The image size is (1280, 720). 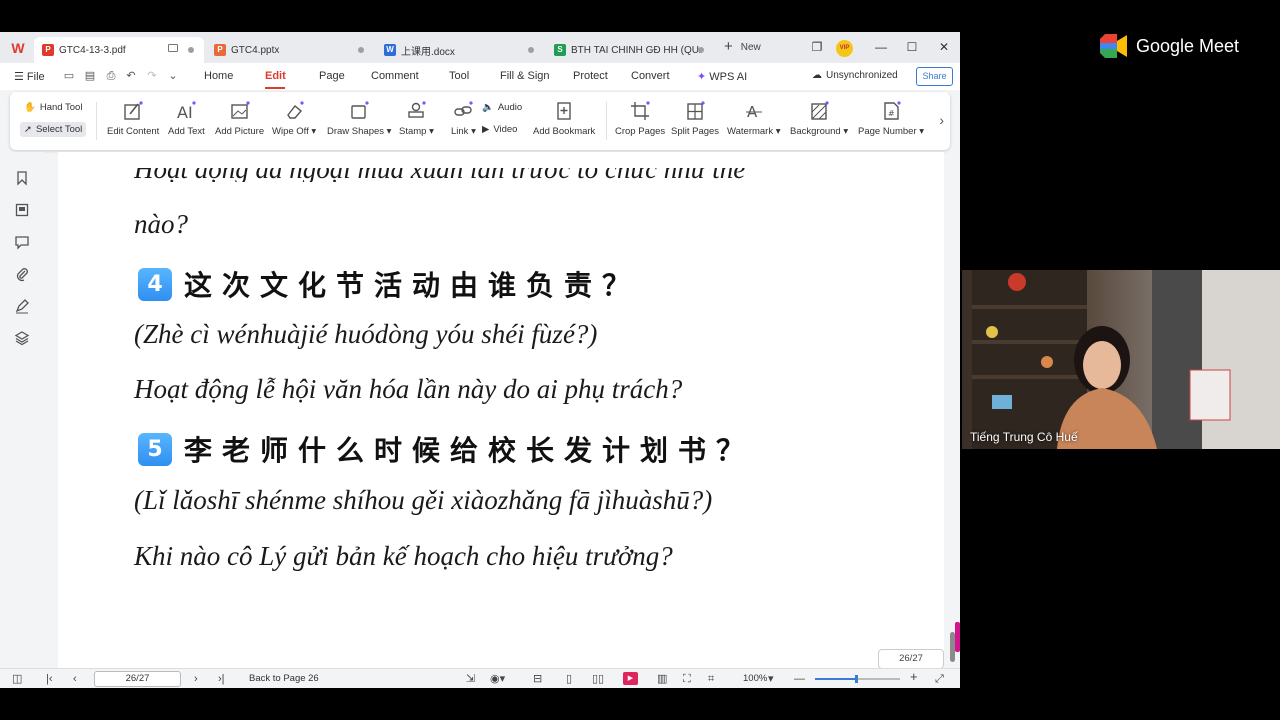 What do you see at coordinates (173, 48) in the screenshot?
I see `monitor-icon` at bounding box center [173, 48].